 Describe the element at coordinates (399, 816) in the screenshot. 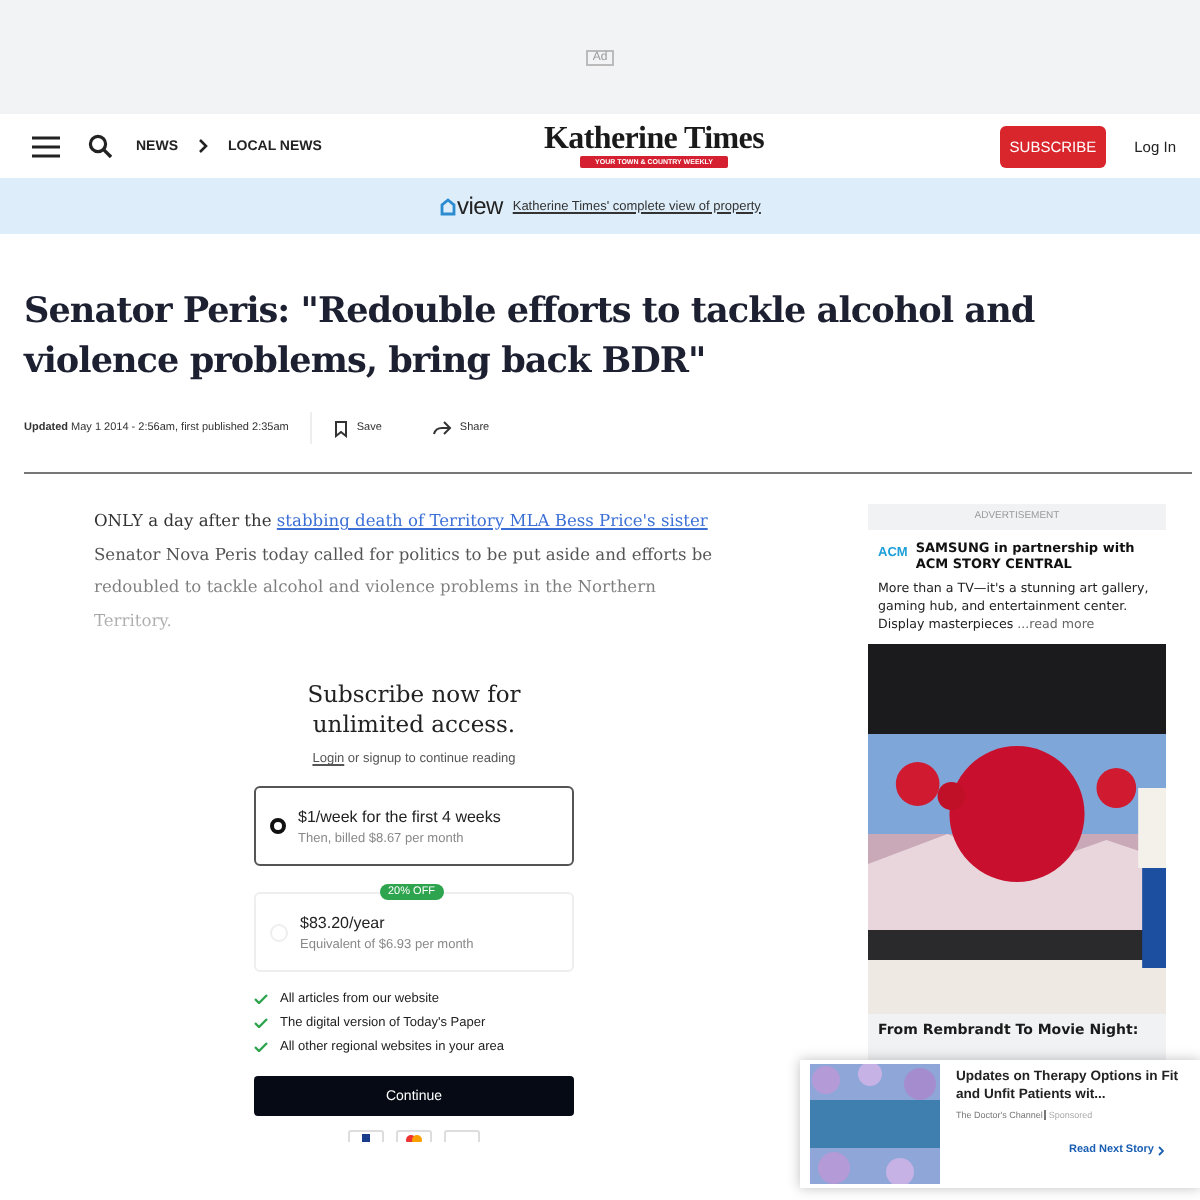

I see `plan-price: $1/week for the first 4 weeks` at that location.